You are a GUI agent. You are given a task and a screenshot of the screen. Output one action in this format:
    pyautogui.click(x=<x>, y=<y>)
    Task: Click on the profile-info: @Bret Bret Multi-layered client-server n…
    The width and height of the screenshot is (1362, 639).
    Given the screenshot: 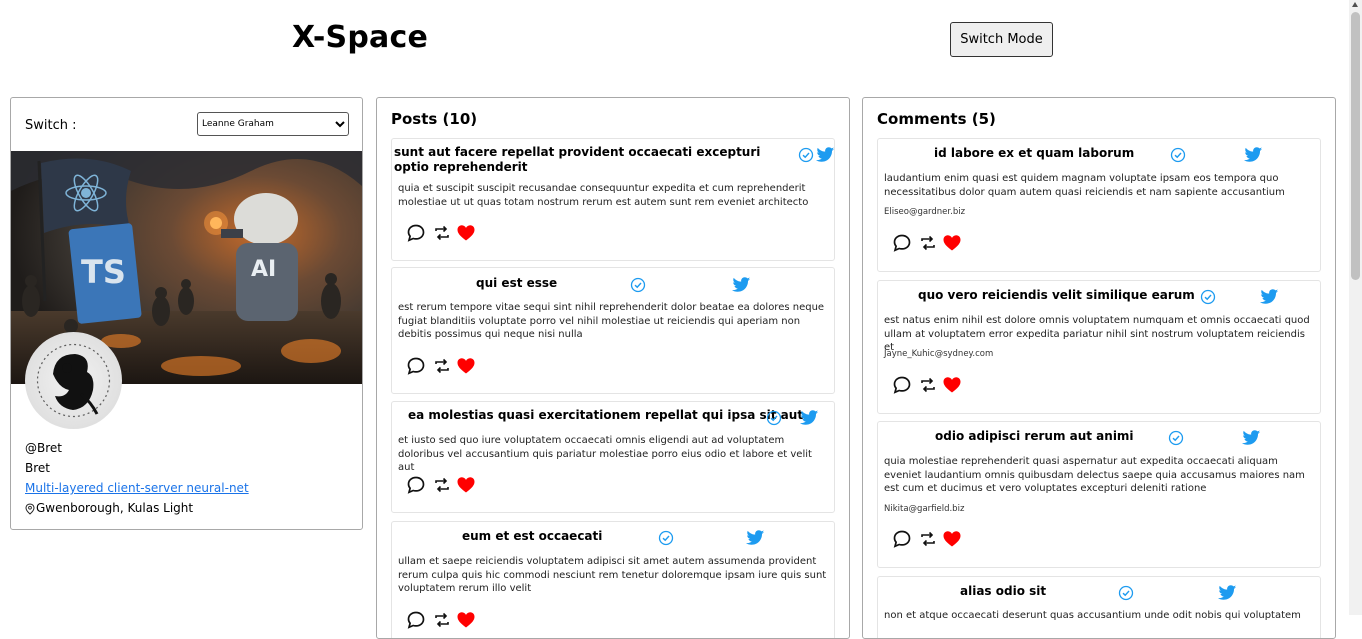 What is the action you would take?
    pyautogui.click(x=137, y=478)
    